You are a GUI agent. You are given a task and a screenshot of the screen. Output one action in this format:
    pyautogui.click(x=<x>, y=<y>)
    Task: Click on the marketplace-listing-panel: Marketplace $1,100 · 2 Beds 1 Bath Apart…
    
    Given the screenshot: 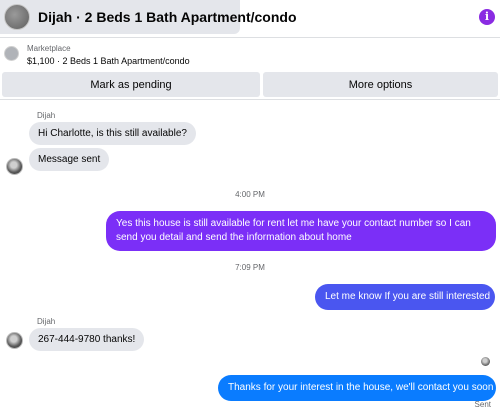 What is the action you would take?
    pyautogui.click(x=250, y=69)
    